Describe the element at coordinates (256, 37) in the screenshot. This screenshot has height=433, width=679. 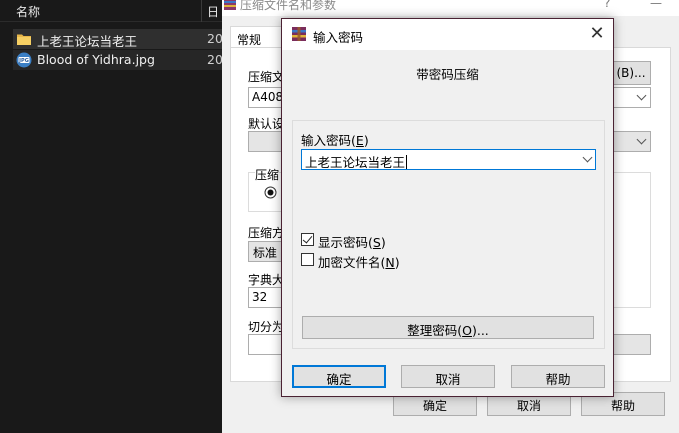
I see `tab-general: 常规` at that location.